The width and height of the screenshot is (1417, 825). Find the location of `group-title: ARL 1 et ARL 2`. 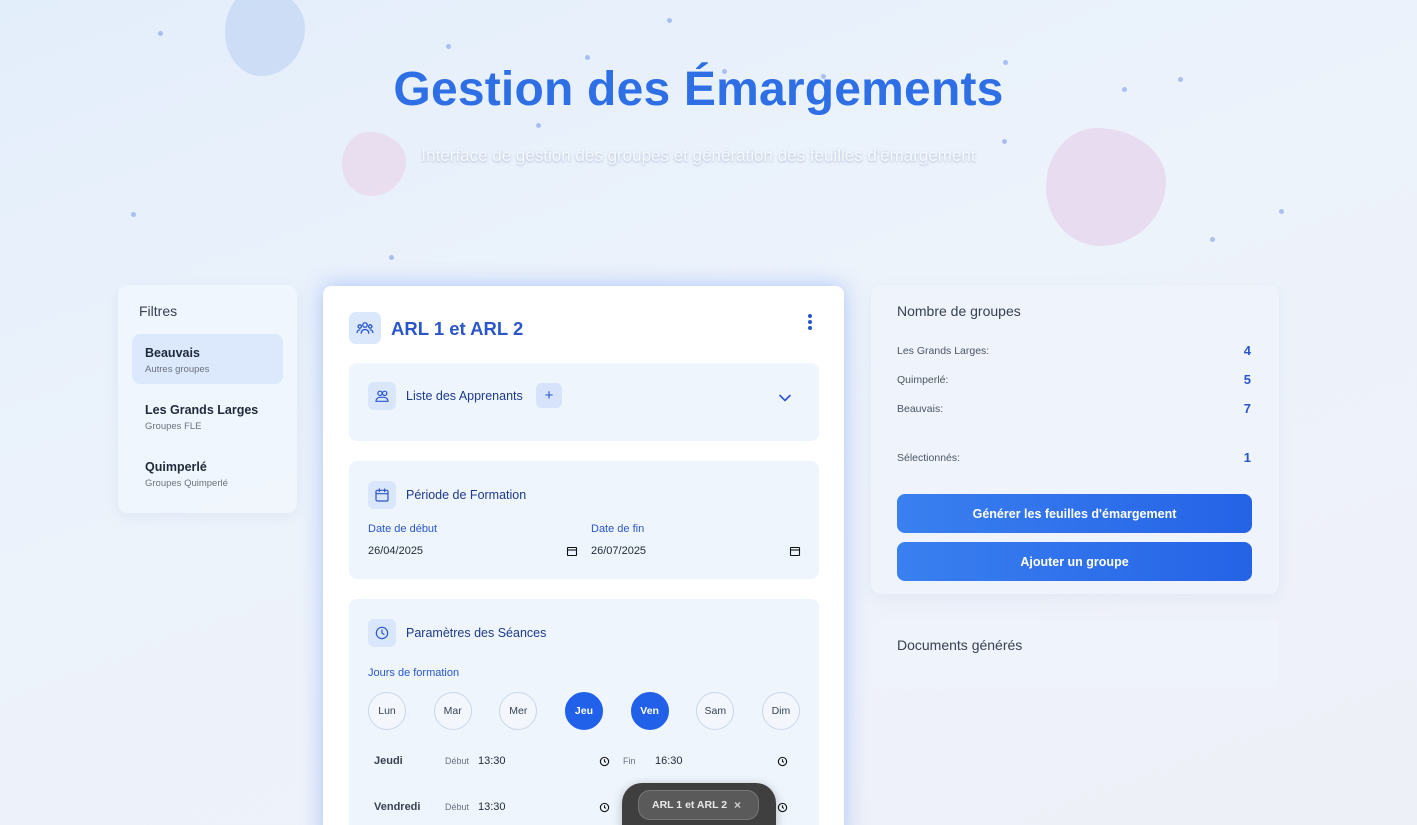

group-title: ARL 1 et ARL 2 is located at coordinates (457, 328).